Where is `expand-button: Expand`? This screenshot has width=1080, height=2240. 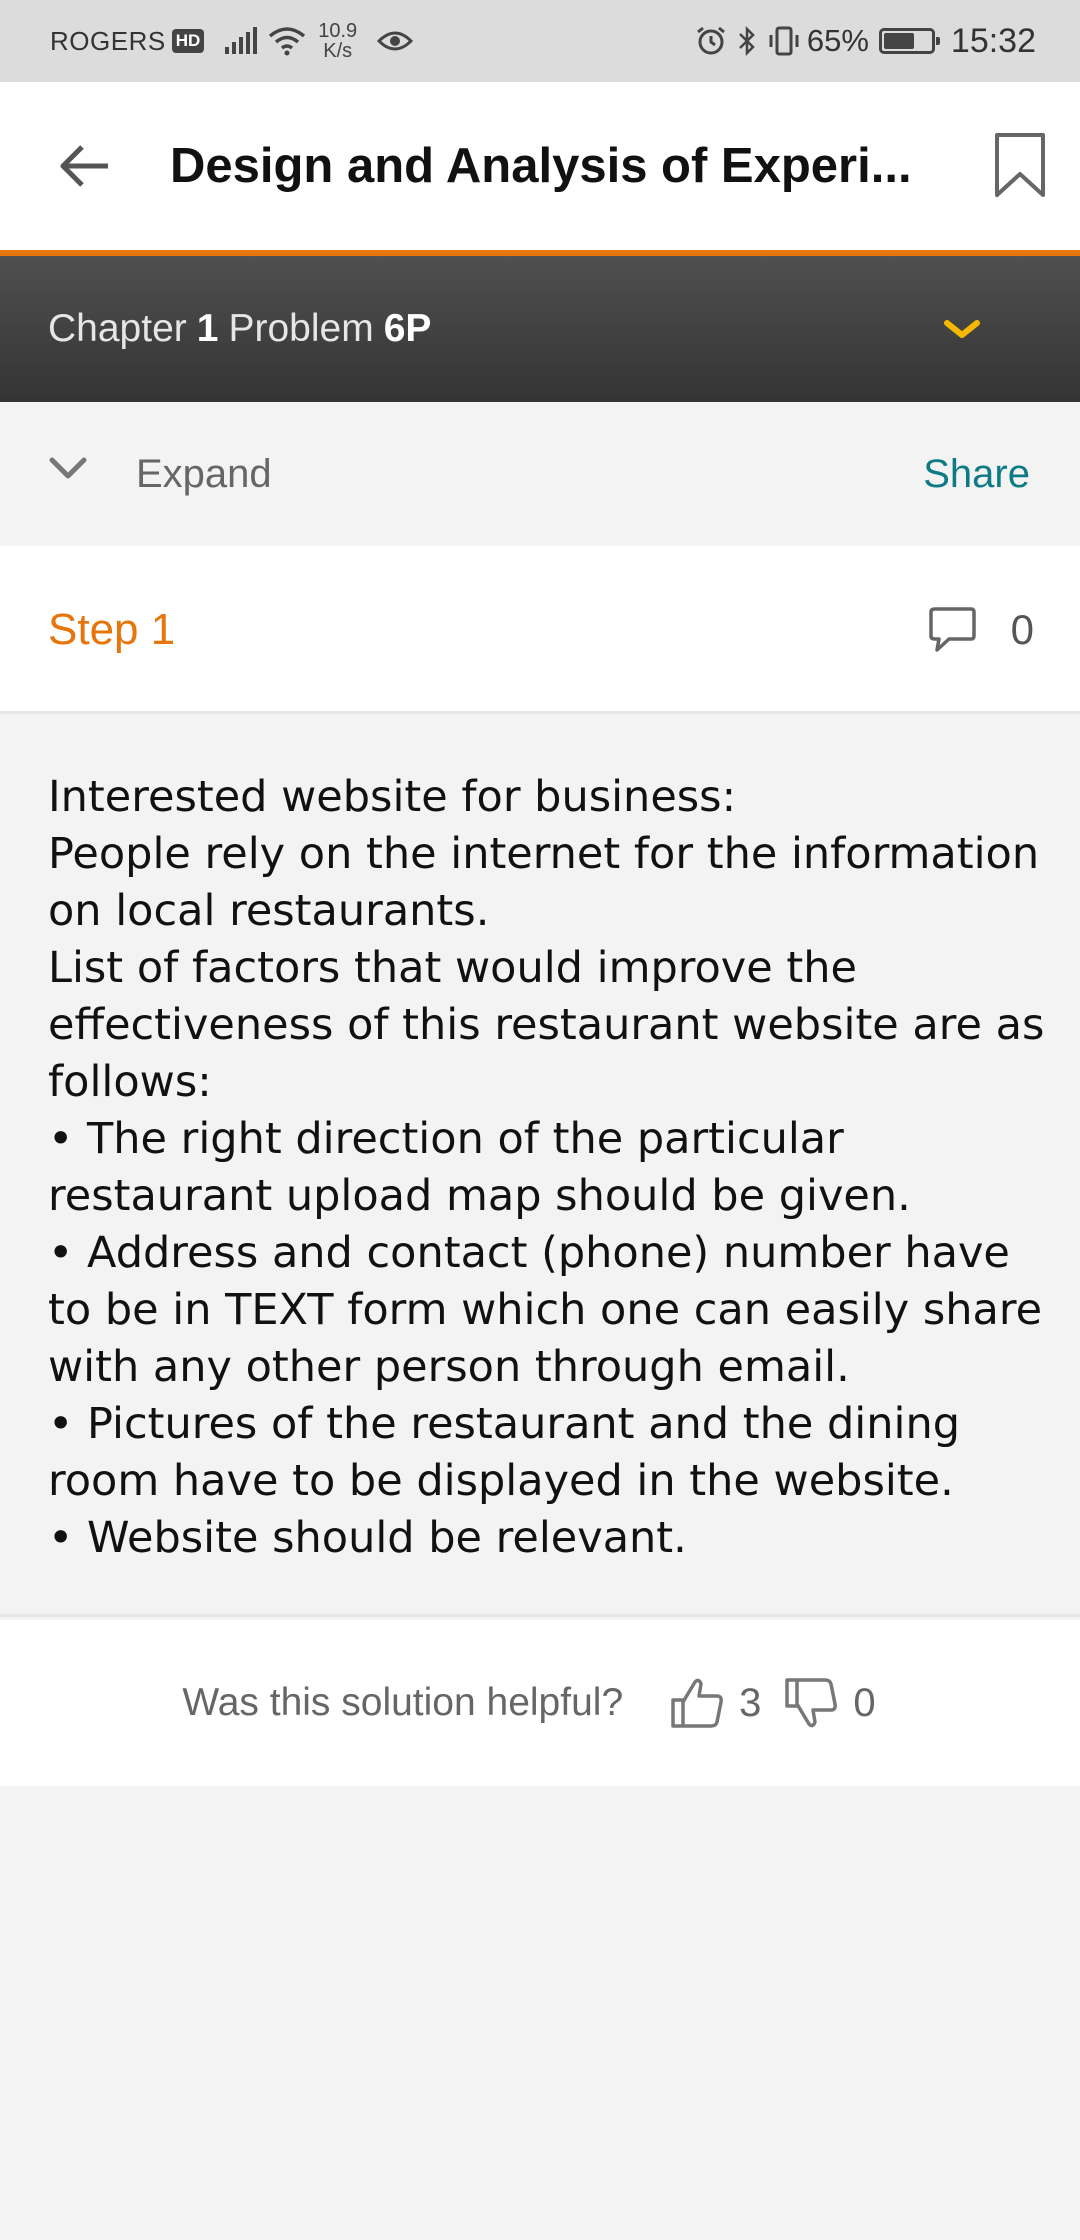
expand-button: Expand is located at coordinates (204, 474).